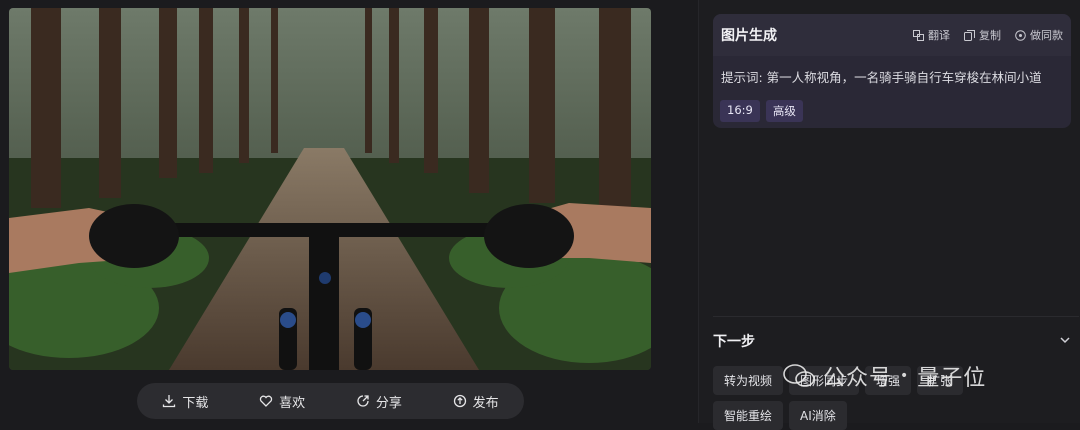 This screenshot has height=430, width=1080. I want to click on like-button: 喜欢, so click(282, 401).